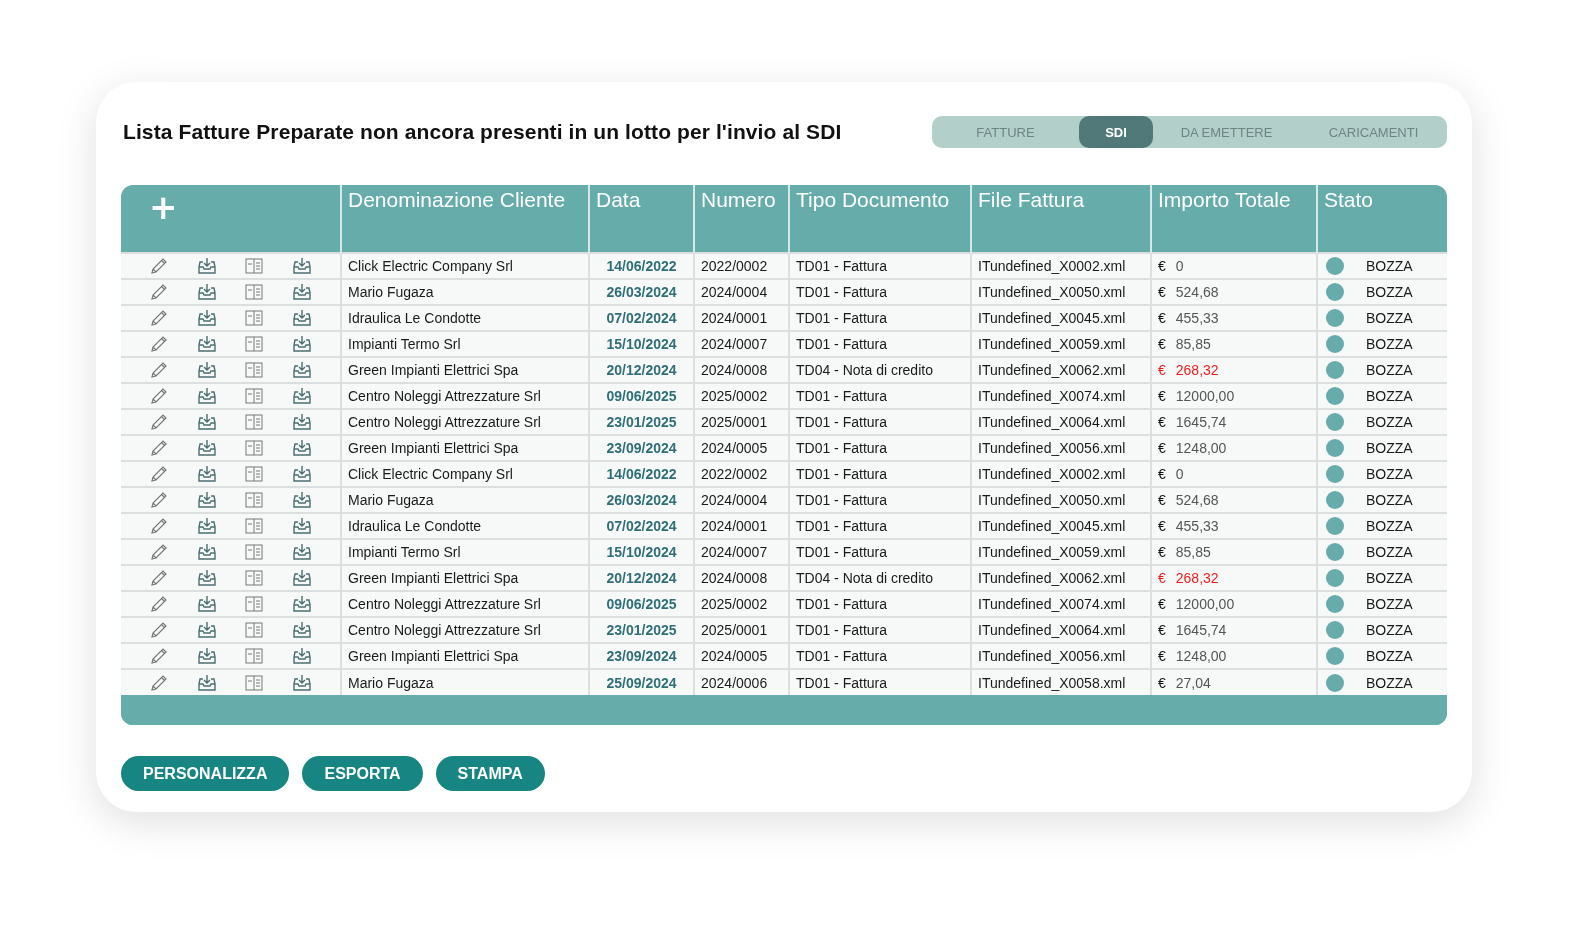  Describe the element at coordinates (1205, 396) in the screenshot. I see `amount-text: 12000,00` at that location.